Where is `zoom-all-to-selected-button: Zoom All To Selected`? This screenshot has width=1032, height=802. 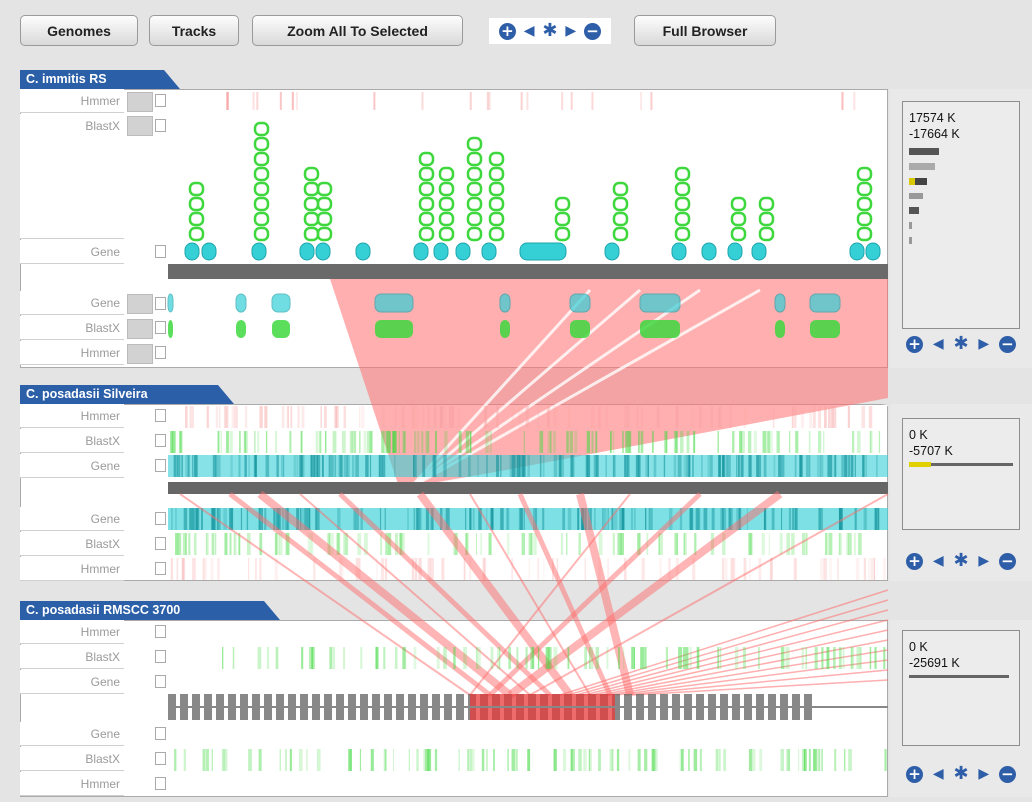
zoom-all-to-selected-button: Zoom All To Selected is located at coordinates (357, 30).